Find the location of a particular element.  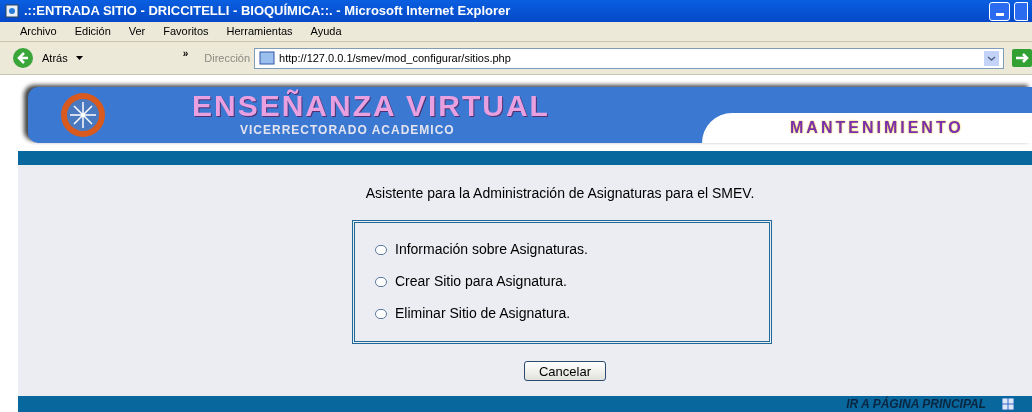

radio-option: Información sobre Asignaturas. is located at coordinates (572, 249).